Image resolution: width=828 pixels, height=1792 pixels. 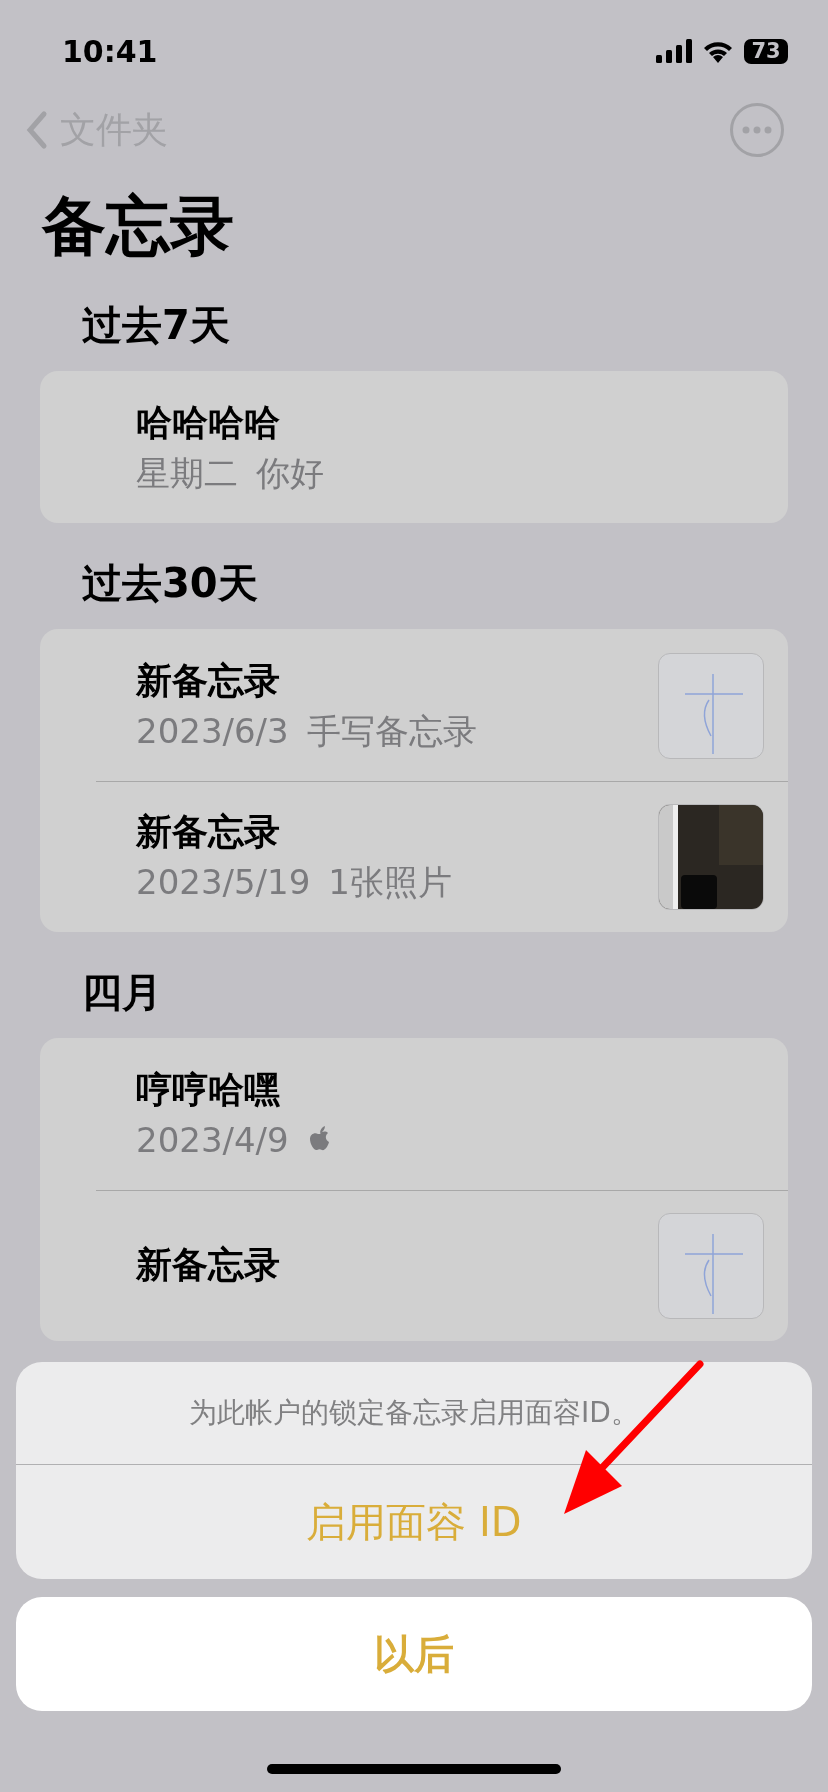 I want to click on note-title: 哼哼哈嘿, so click(x=208, y=1090).